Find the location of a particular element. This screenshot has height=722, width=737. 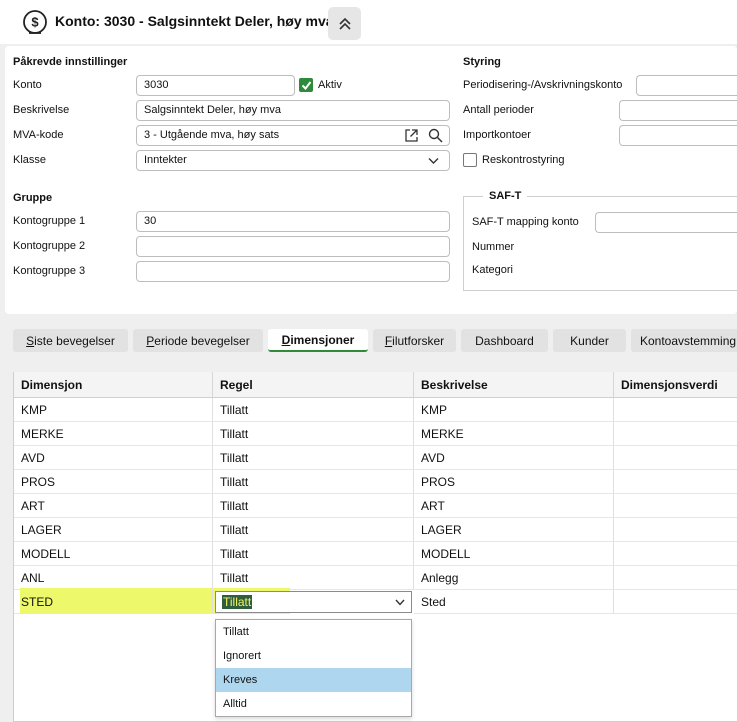

money-bag-icon: $ is located at coordinates (35, 22).